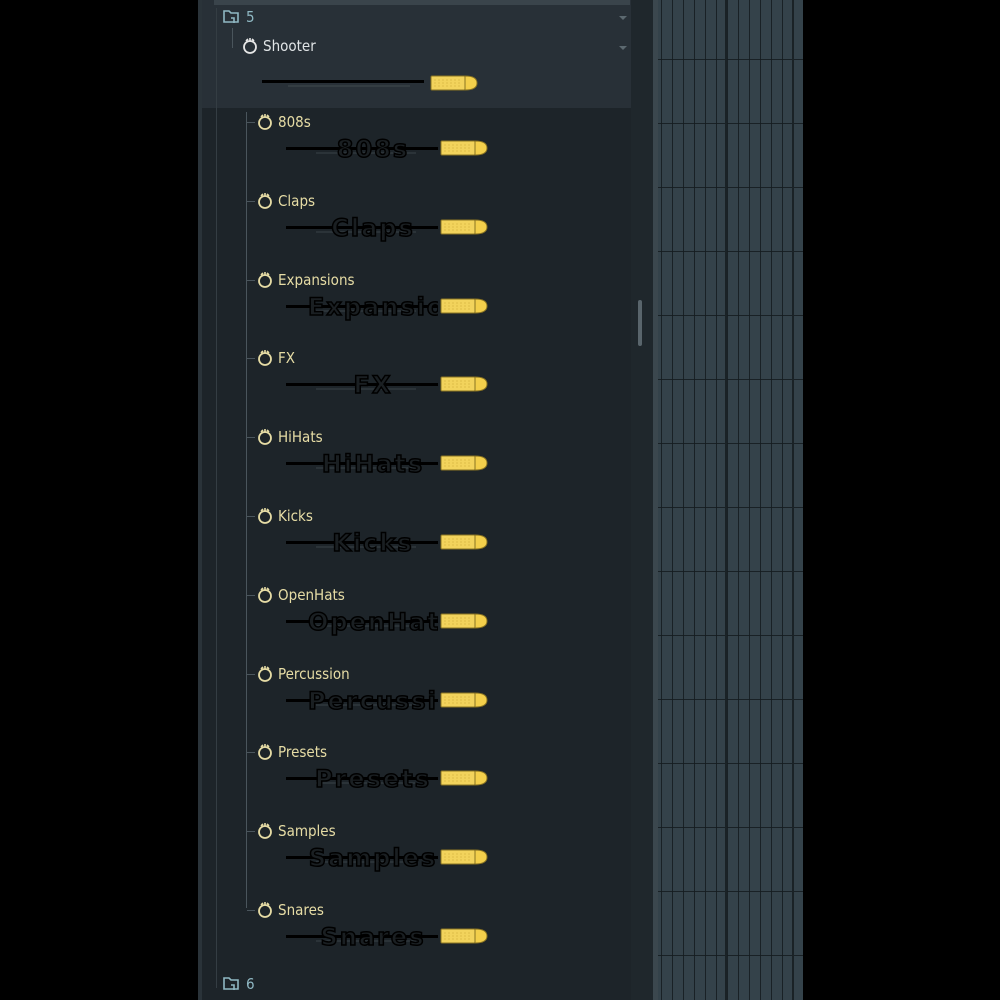  Describe the element at coordinates (640, 323) in the screenshot. I see `scrollbar-thumb` at that location.